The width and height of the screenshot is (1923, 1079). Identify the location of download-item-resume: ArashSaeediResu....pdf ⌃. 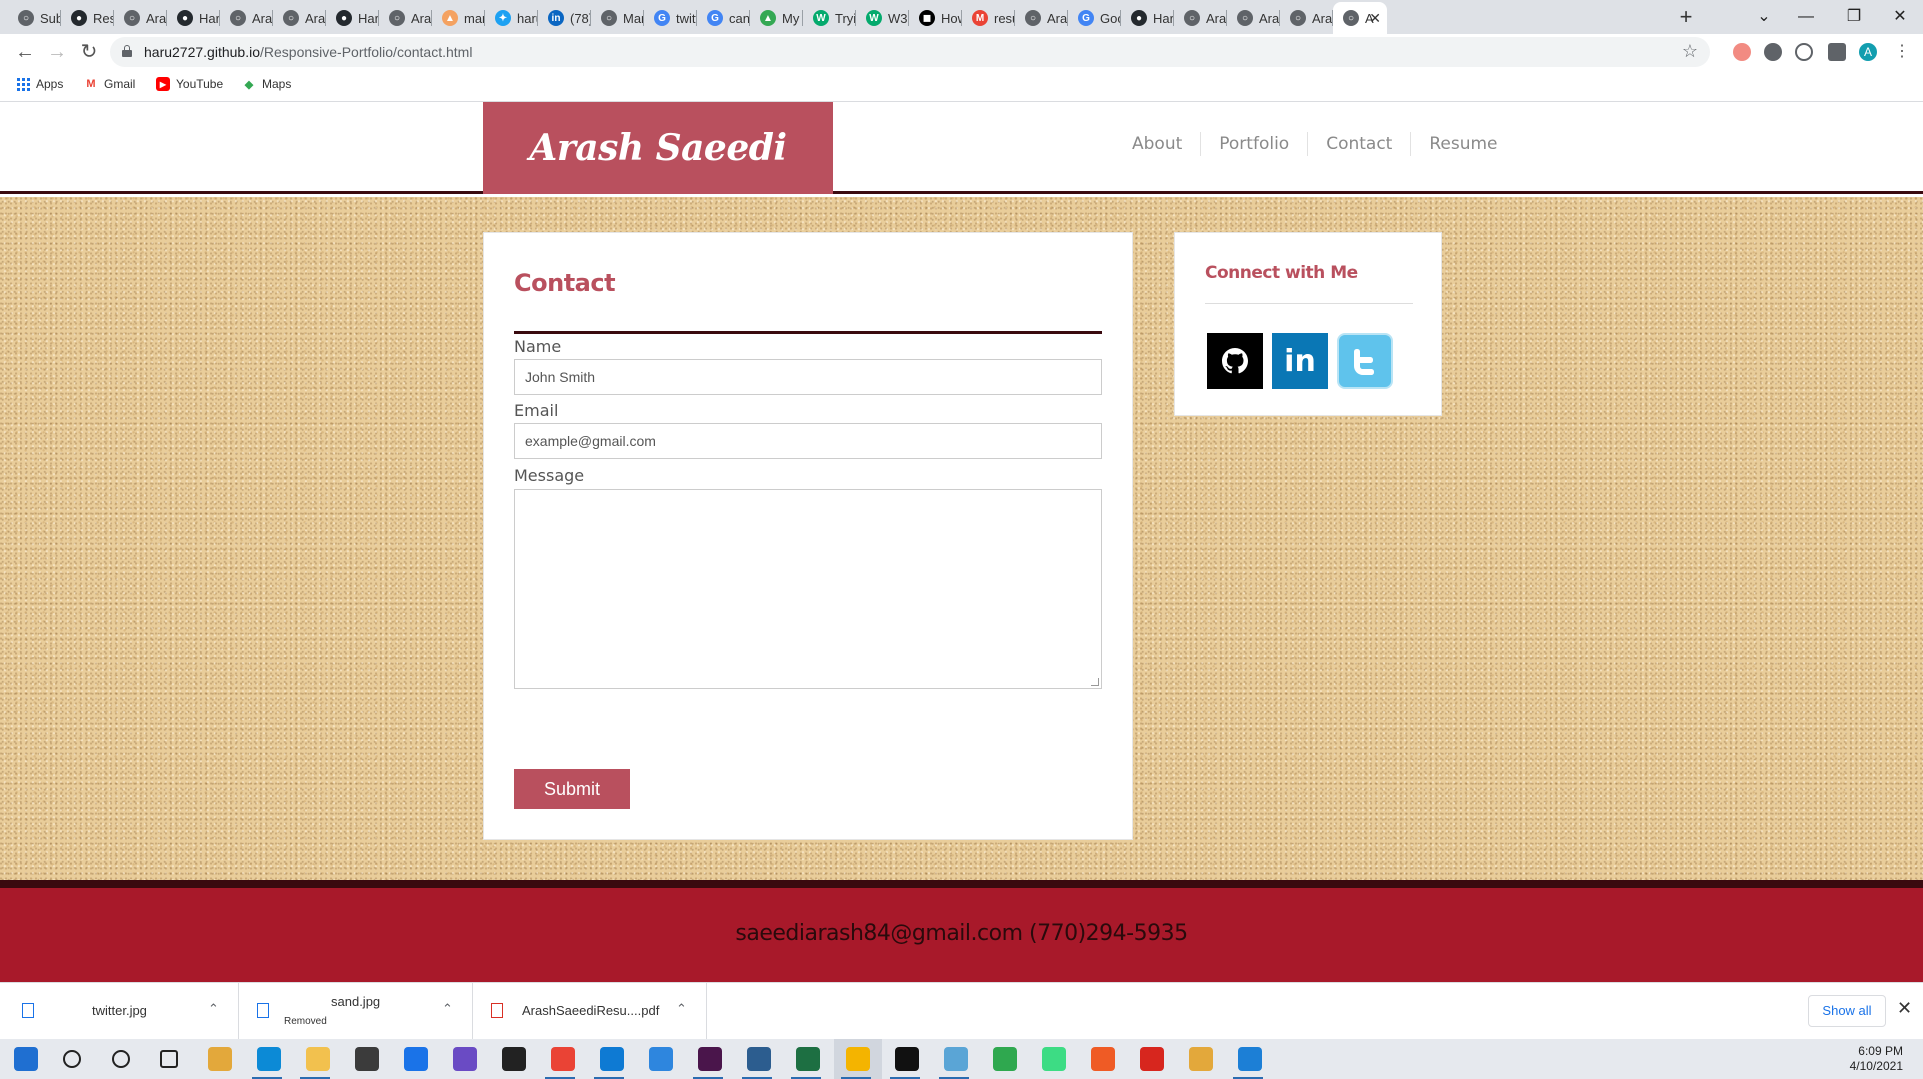
(590, 1011).